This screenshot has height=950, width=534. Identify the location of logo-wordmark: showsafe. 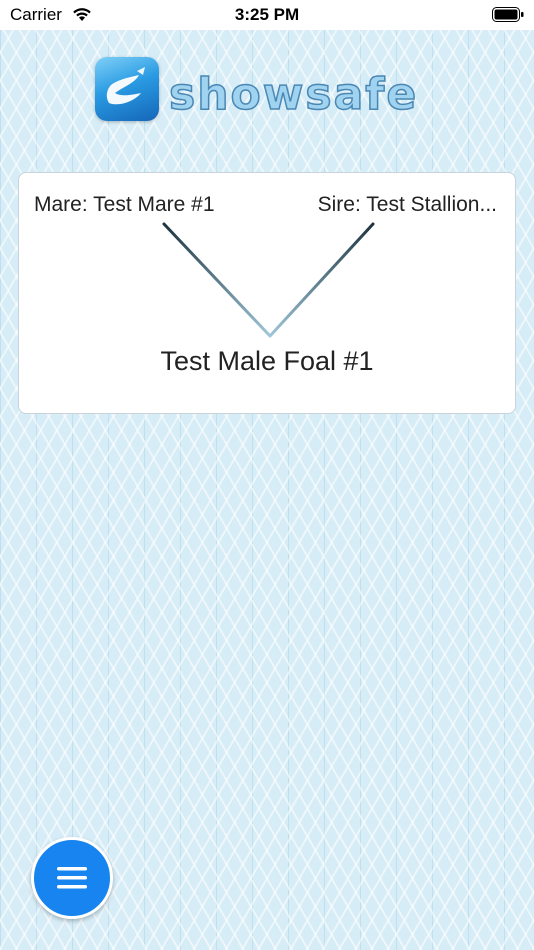
(293, 94).